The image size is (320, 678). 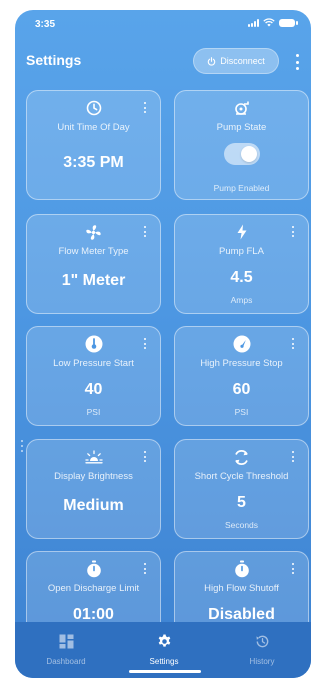 What do you see at coordinates (262, 650) in the screenshot?
I see `nav-history: History` at bounding box center [262, 650].